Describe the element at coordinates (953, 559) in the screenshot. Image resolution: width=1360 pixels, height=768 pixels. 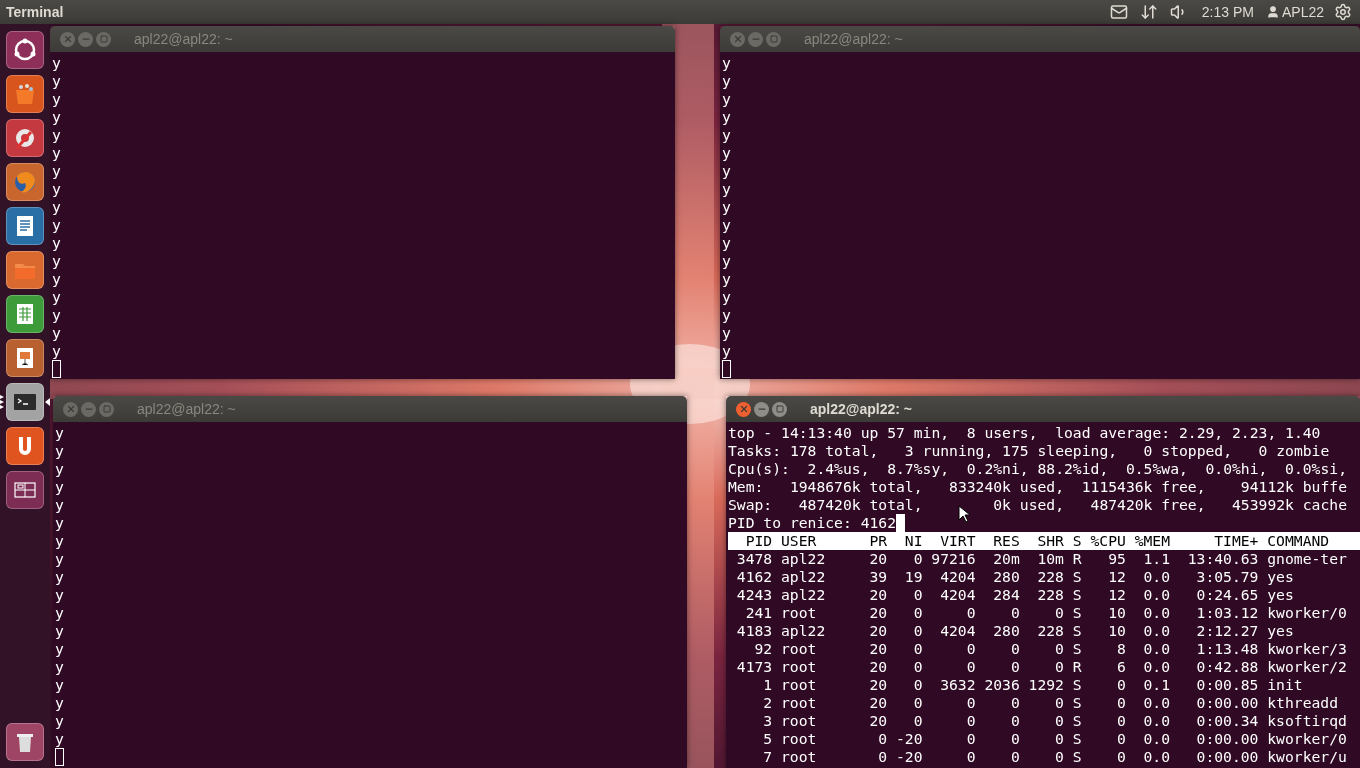
I see `table-cell-text: 97216` at that location.